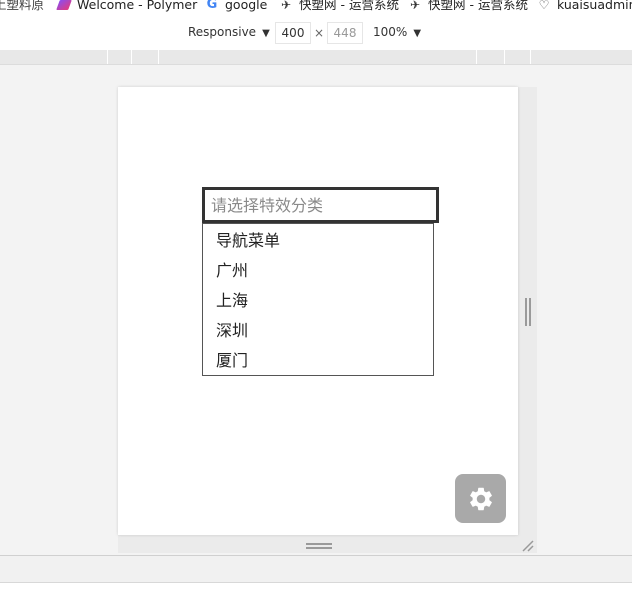 The height and width of the screenshot is (599, 632). What do you see at coordinates (527, 545) in the screenshot?
I see `corner-resize-icon` at bounding box center [527, 545].